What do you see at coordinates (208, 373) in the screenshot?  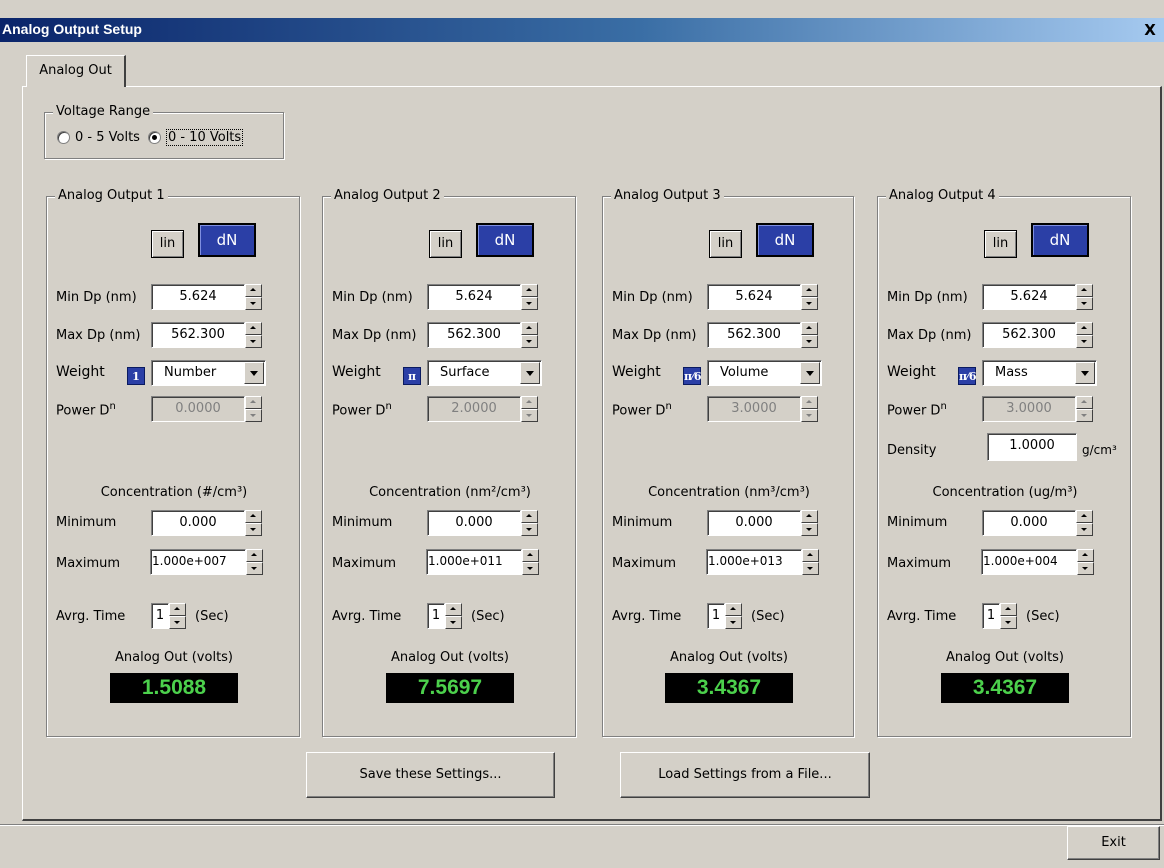 I see `output-1-weight-select: Number` at bounding box center [208, 373].